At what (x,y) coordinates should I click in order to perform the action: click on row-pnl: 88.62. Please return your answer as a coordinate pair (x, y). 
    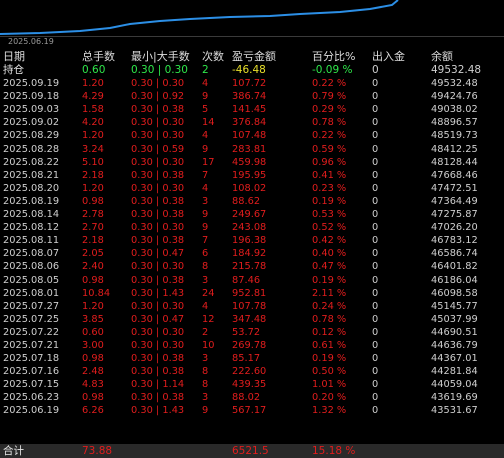
    Looking at the image, I should click on (246, 201).